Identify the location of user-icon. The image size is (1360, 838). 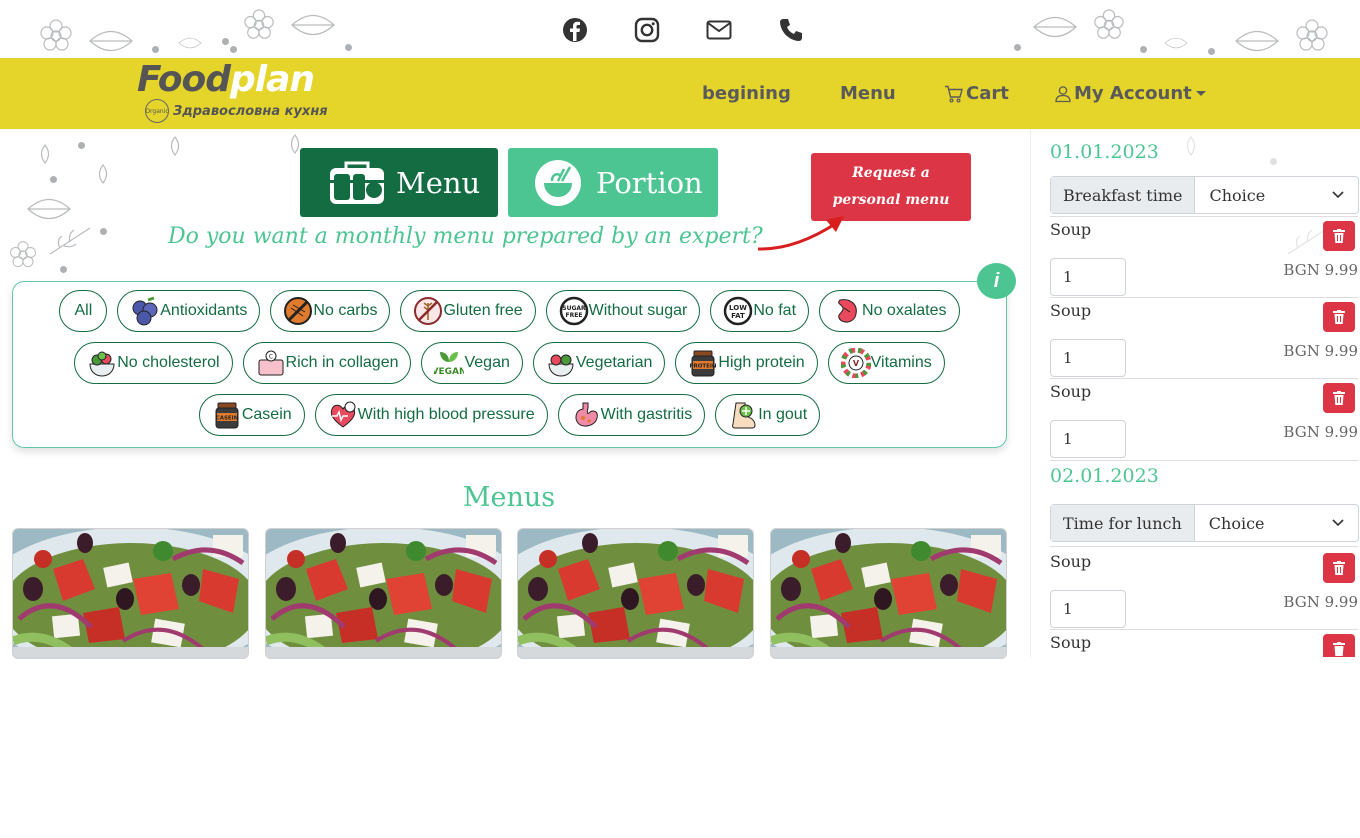
(1063, 93).